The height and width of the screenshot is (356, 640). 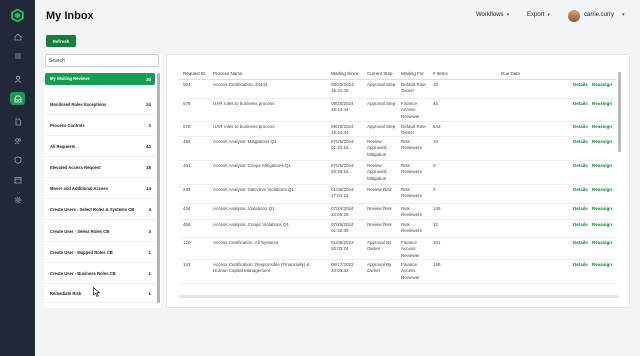 What do you see at coordinates (149, 293) in the screenshot?
I see `inbox-category-count: 1` at bounding box center [149, 293].